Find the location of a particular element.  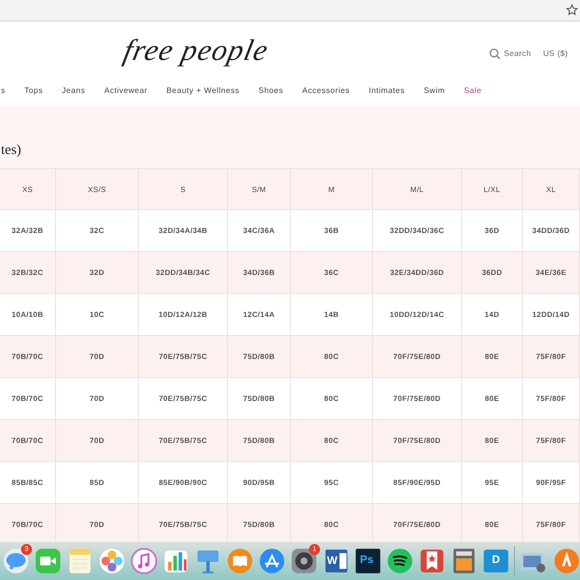

video-camera-icon is located at coordinates (48, 561).